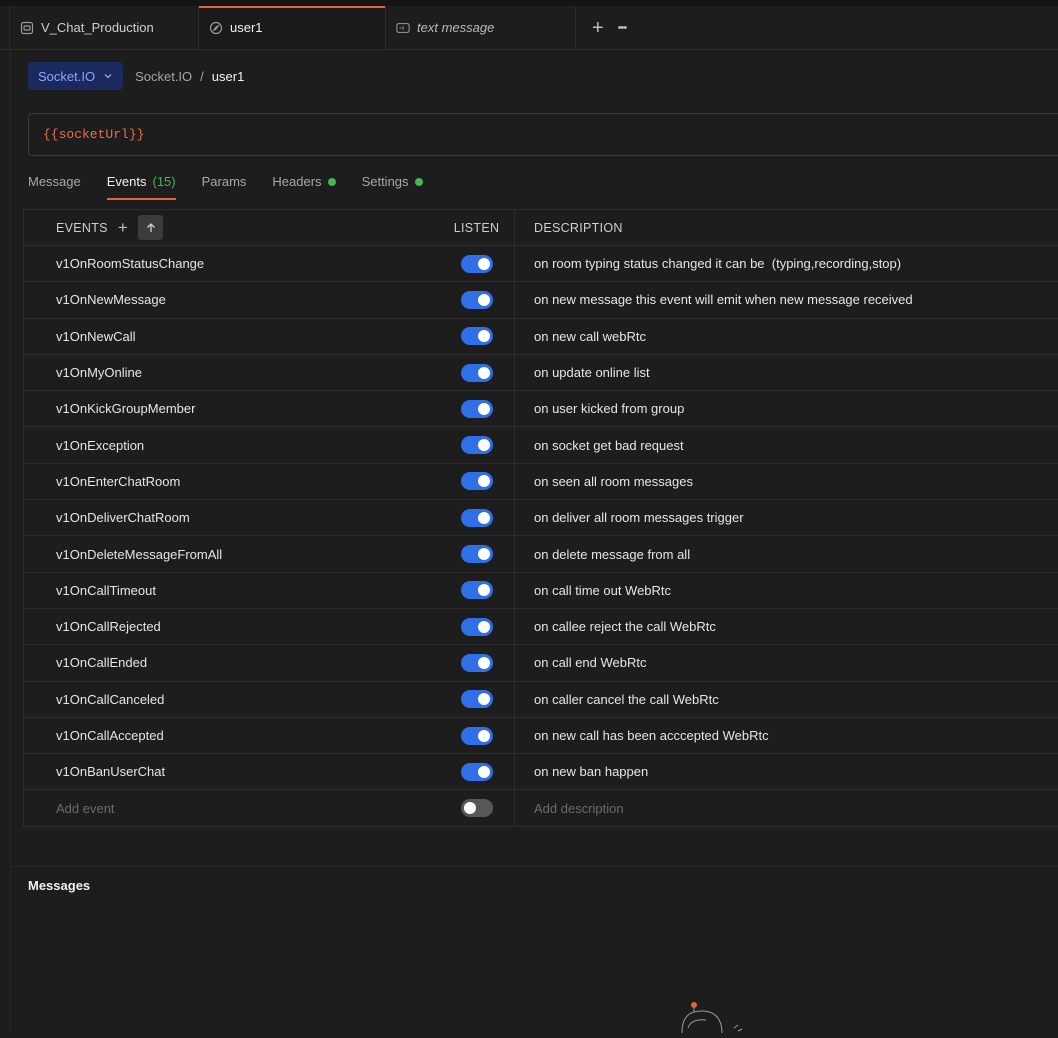  What do you see at coordinates (231, 590) in the screenshot?
I see `event-cell: v1OnCallTimeout` at bounding box center [231, 590].